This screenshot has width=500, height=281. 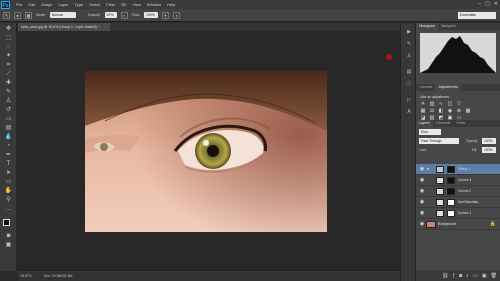 I want to click on photo-filter-icon: ◉, so click(x=450, y=111).